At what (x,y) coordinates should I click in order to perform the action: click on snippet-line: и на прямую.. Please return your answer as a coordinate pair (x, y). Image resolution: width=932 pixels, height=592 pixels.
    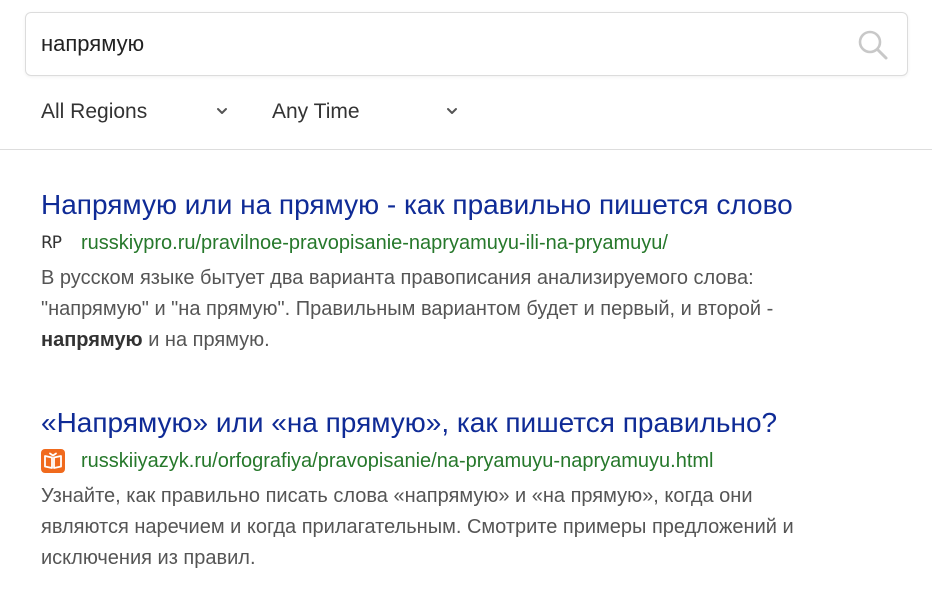
    Looking at the image, I should click on (206, 340).